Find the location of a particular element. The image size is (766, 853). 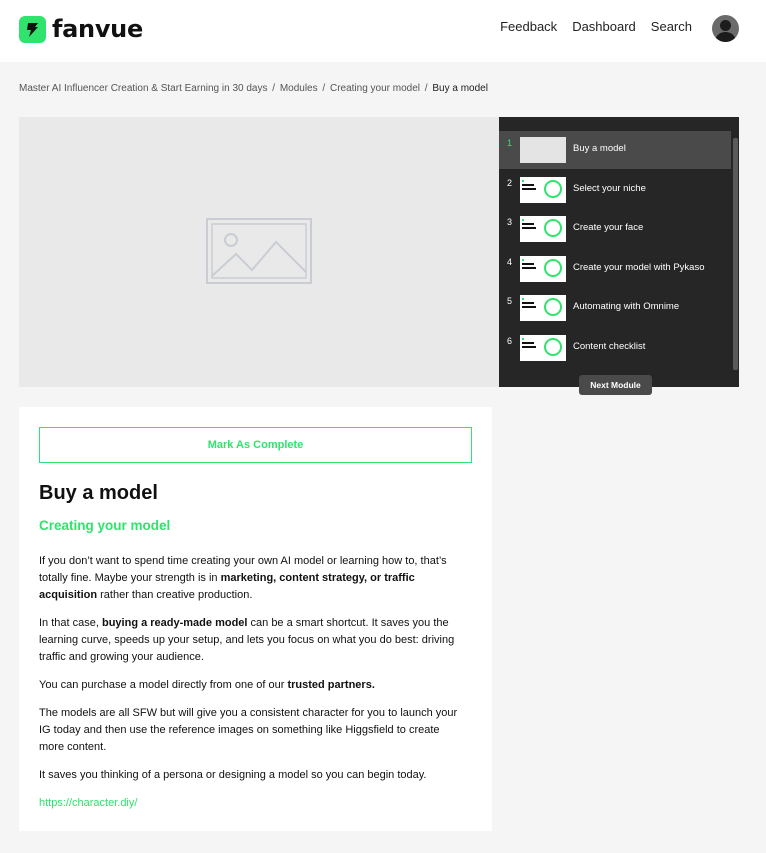

lightning-icon is located at coordinates (32, 29).